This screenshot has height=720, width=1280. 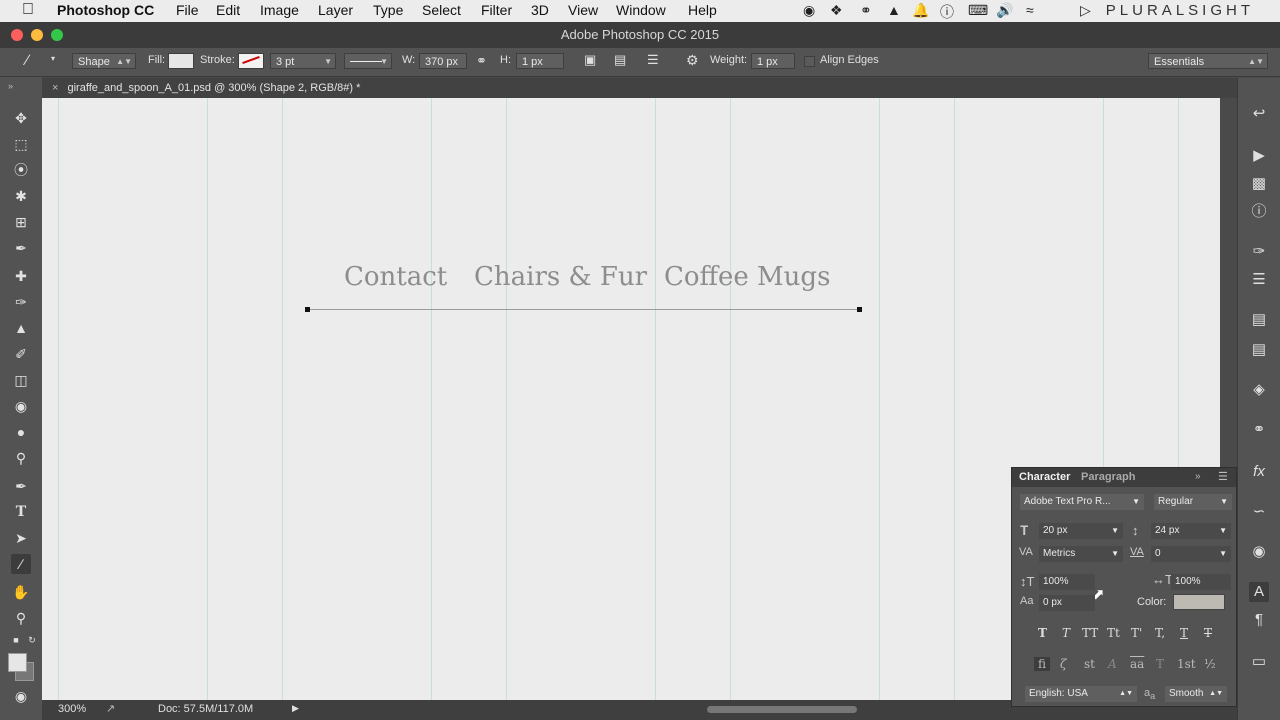 I want to click on titling-alternates-button: T, so click(x=1160, y=664).